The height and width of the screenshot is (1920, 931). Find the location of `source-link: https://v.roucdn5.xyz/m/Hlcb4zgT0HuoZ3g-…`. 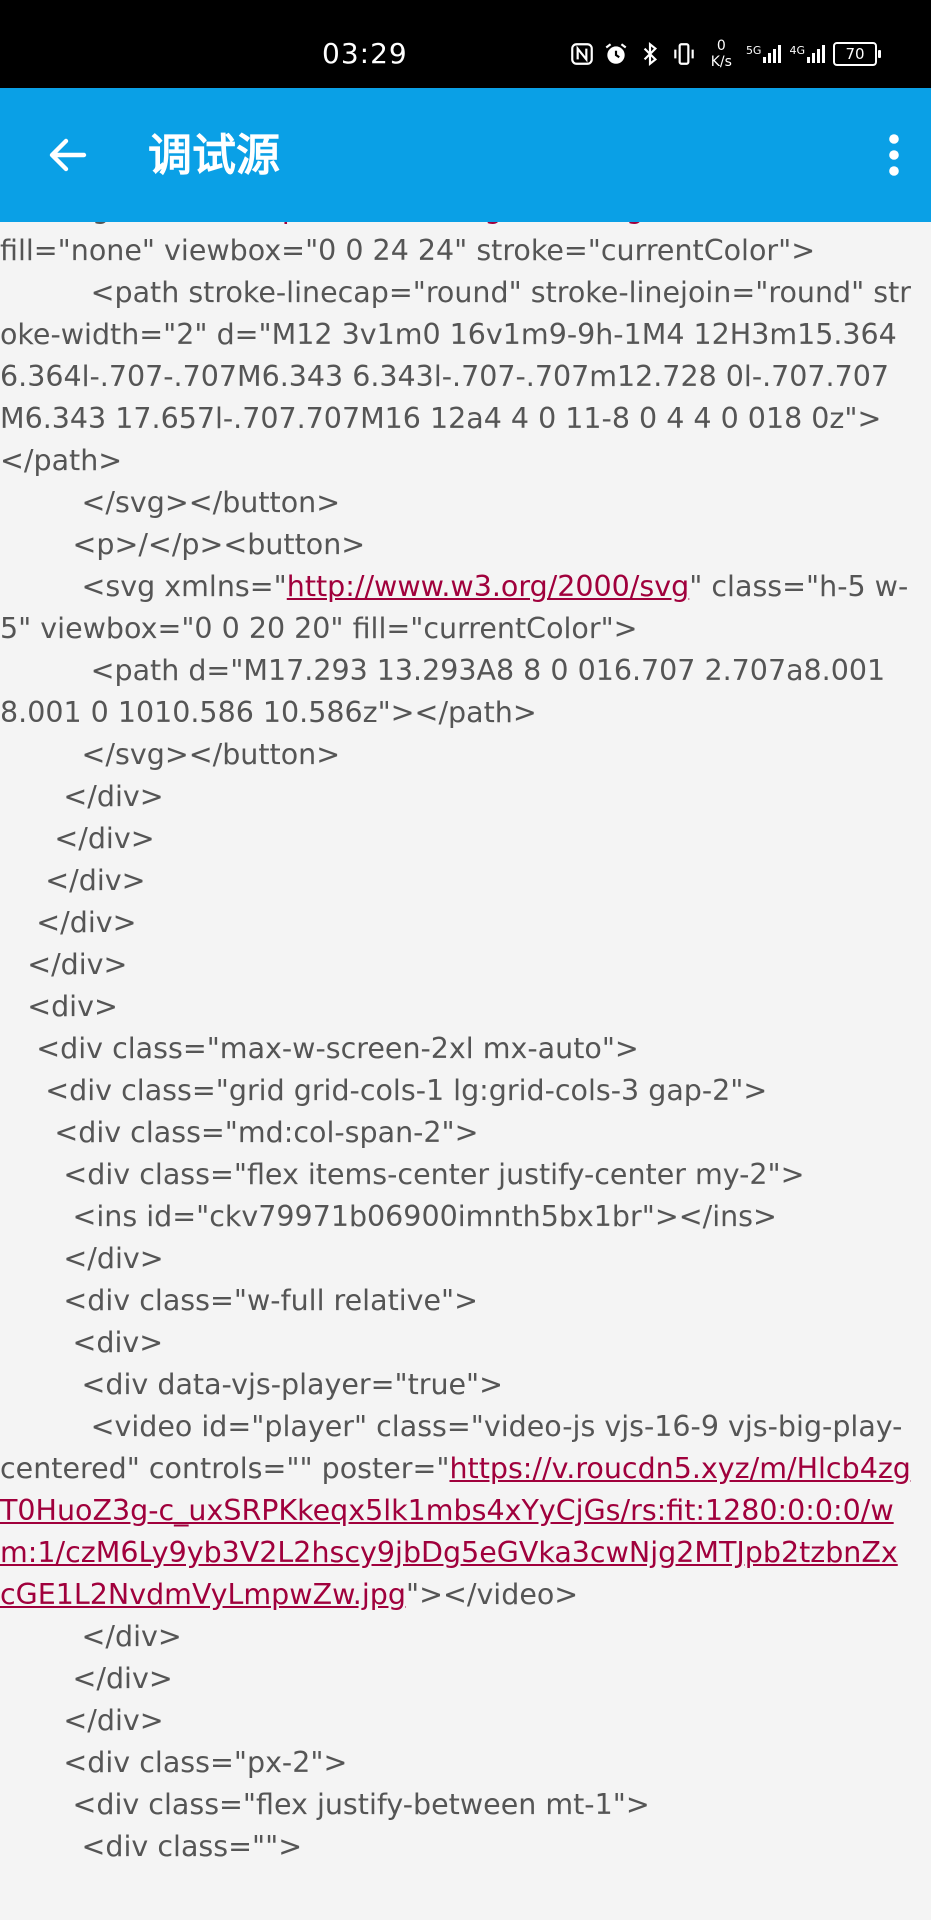

source-link: https://v.roucdn5.xyz/m/Hlcb4zgT0HuoZ3g-… is located at coordinates (455, 1531).